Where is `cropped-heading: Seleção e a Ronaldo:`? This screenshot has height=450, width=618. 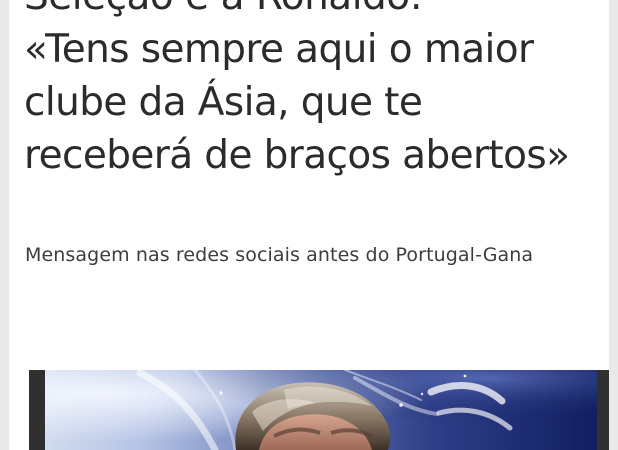
cropped-heading: Seleção e a Ronaldo: is located at coordinates (304, 10).